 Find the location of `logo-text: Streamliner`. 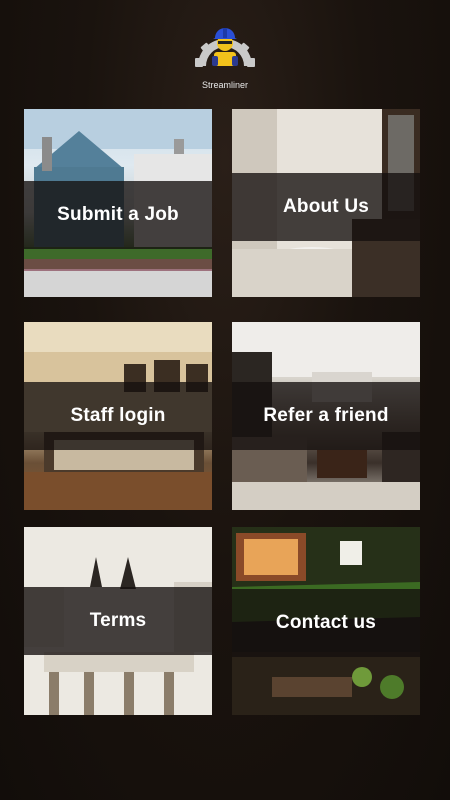

logo-text: Streamliner is located at coordinates (224, 85).